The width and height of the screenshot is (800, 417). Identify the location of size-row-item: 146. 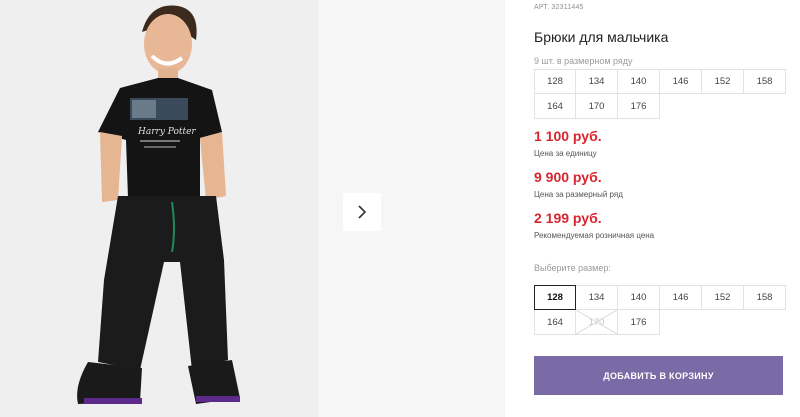
(681, 81).